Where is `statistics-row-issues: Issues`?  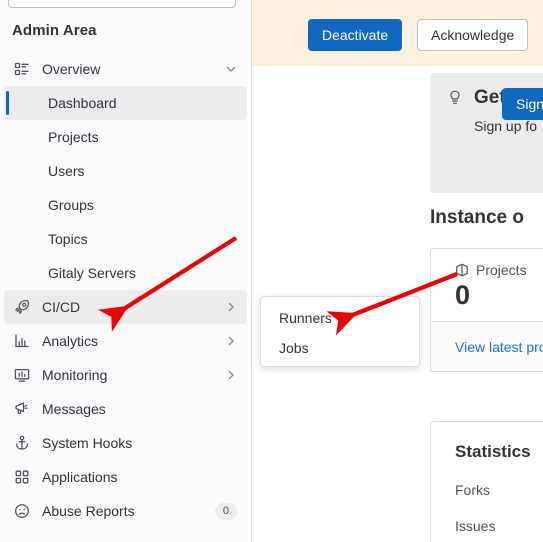 statistics-row-issues: Issues is located at coordinates (475, 526).